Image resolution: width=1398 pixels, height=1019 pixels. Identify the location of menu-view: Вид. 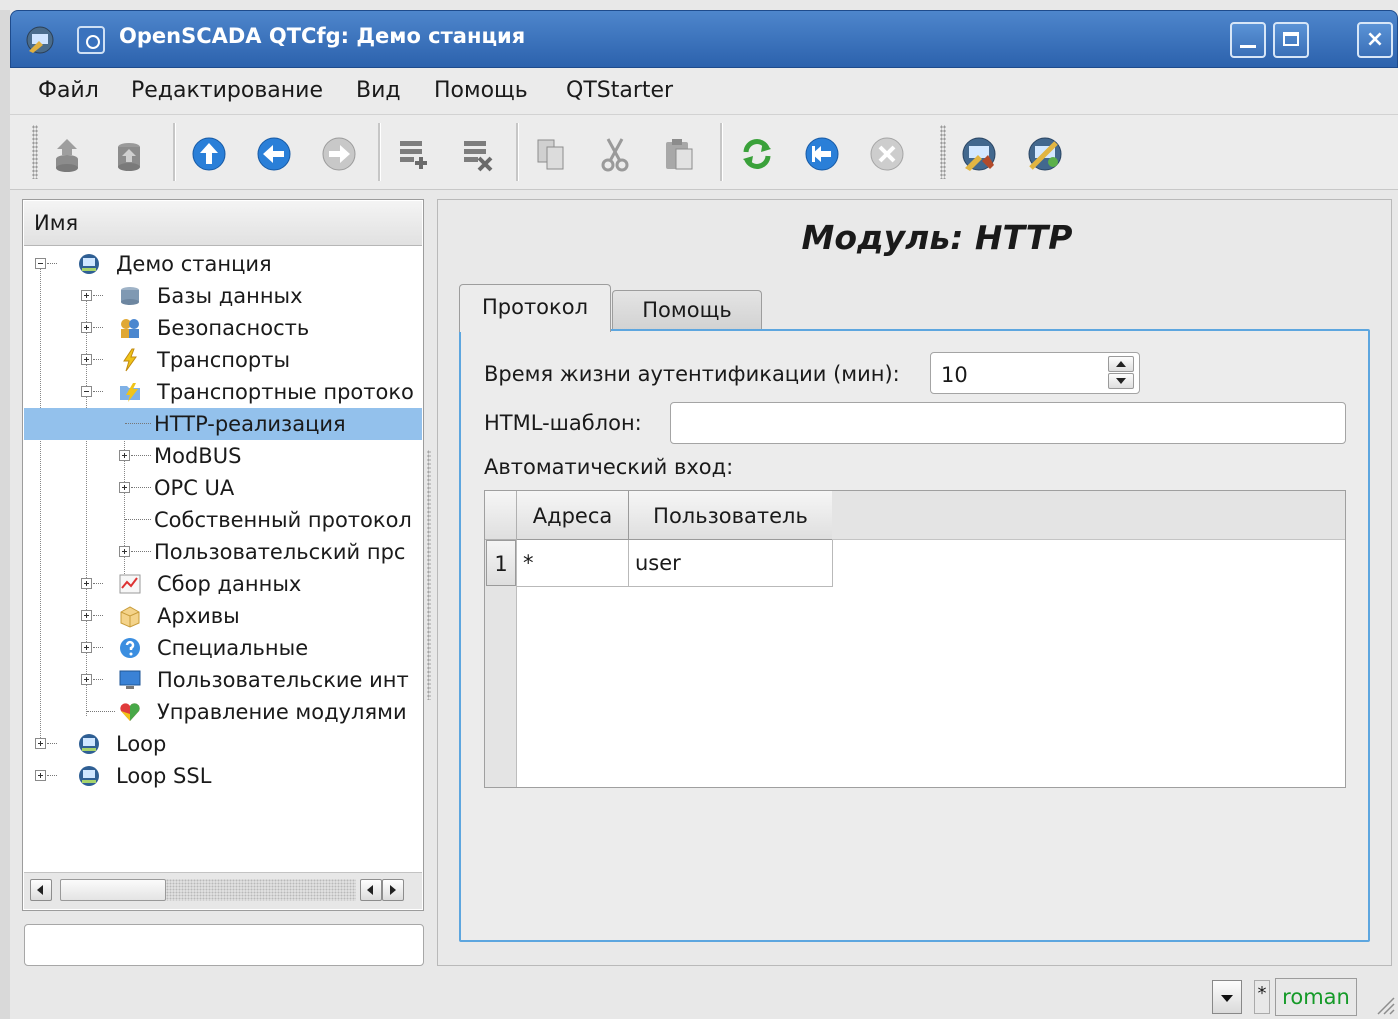
(378, 90).